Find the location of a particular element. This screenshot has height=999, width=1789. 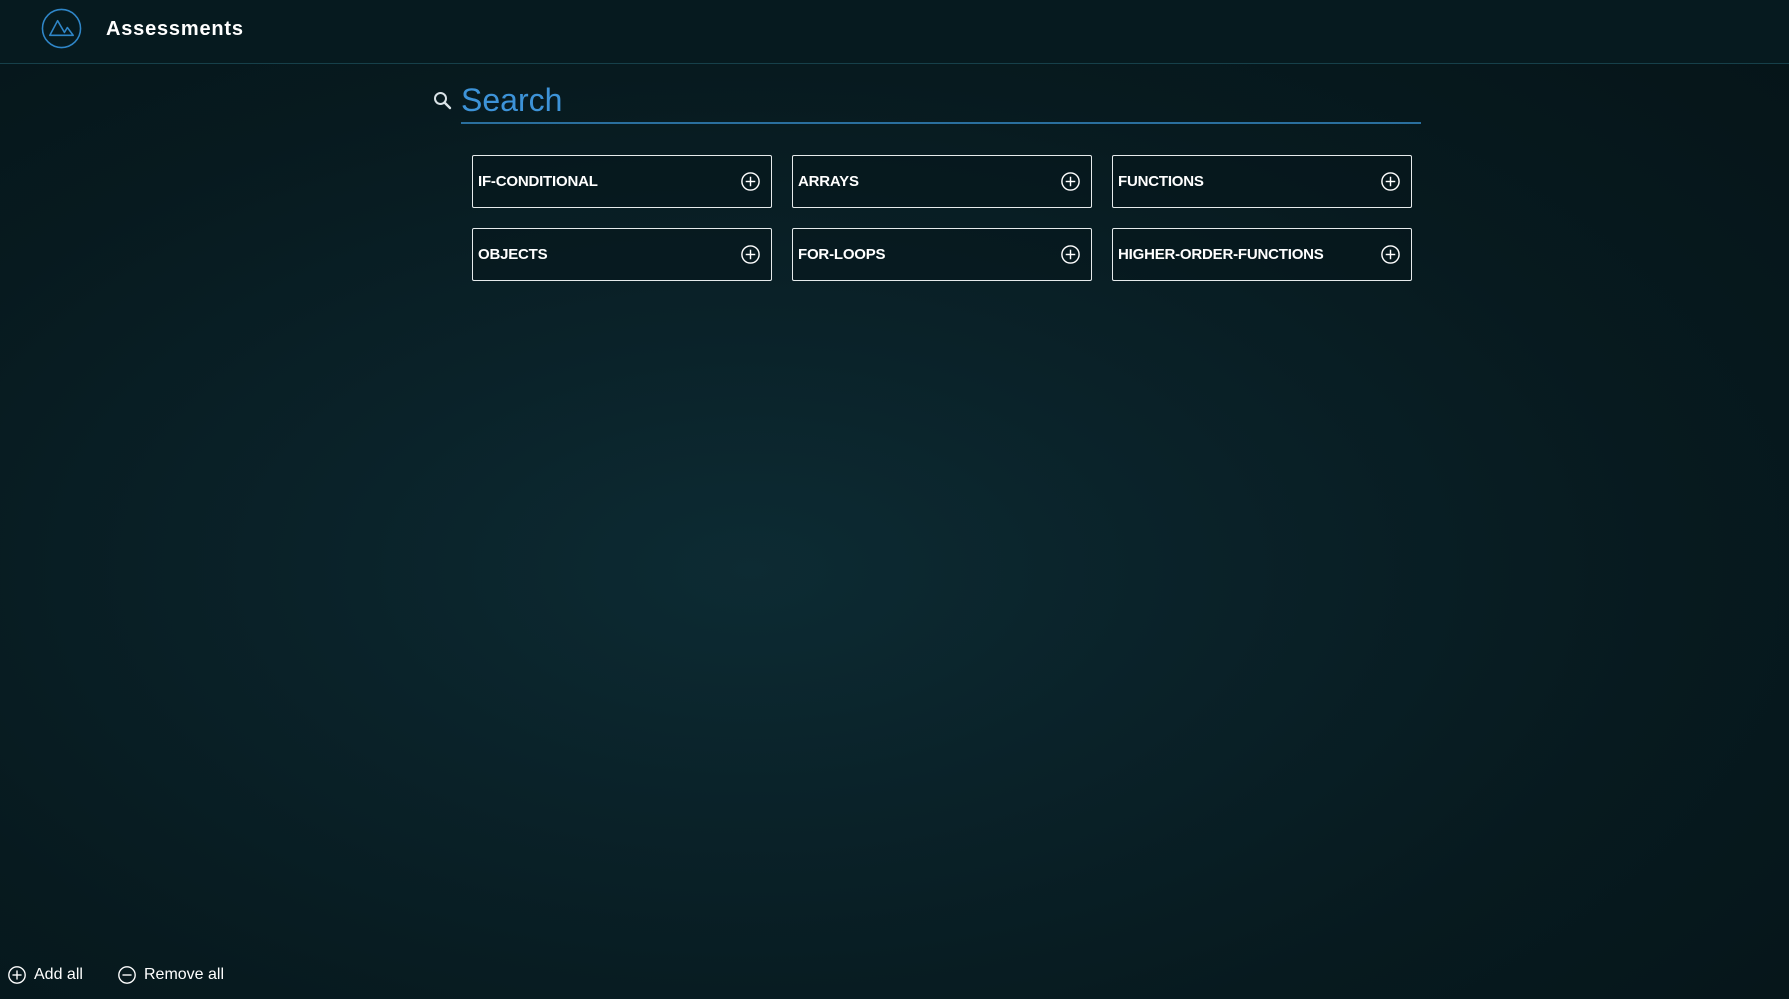

topic-label: FUNCTIONS is located at coordinates (1161, 181).